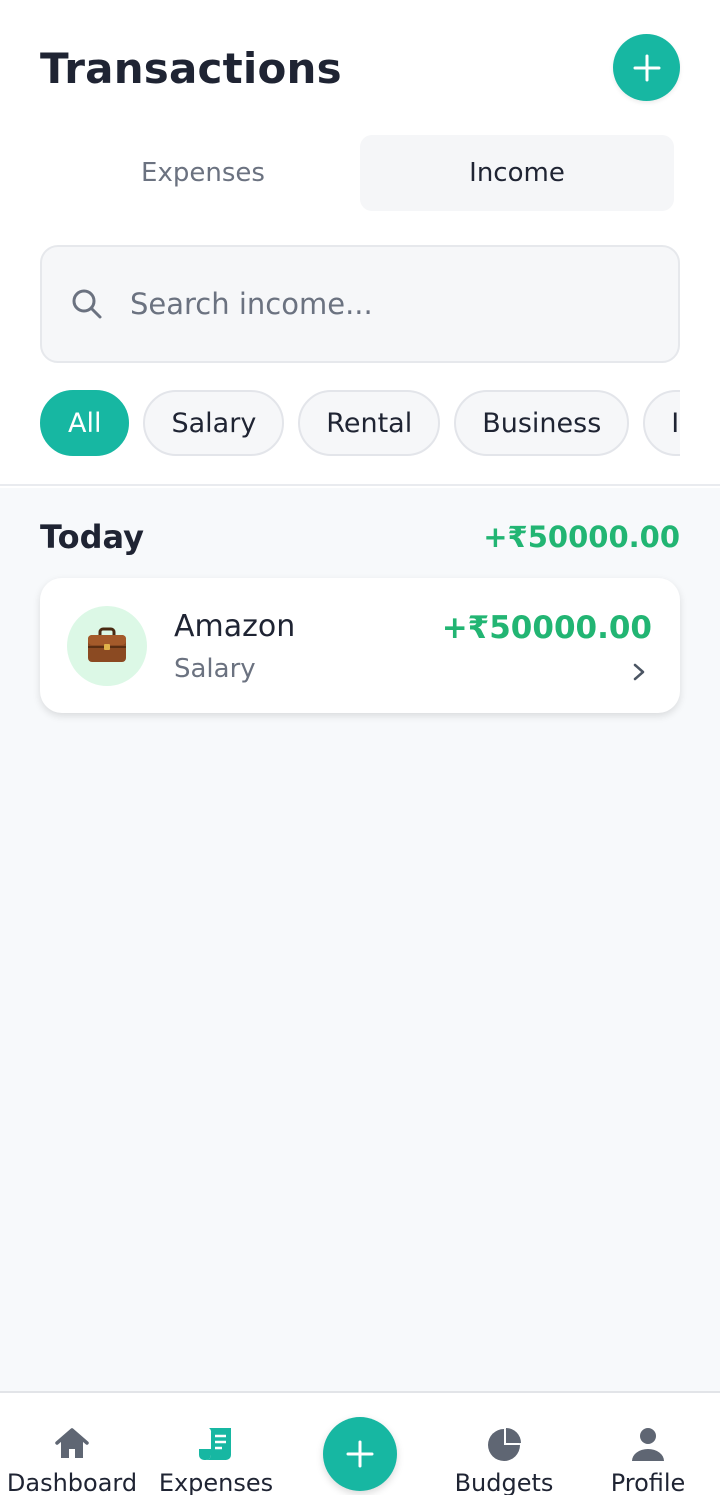  I want to click on briefcase-icon, so click(107, 644).